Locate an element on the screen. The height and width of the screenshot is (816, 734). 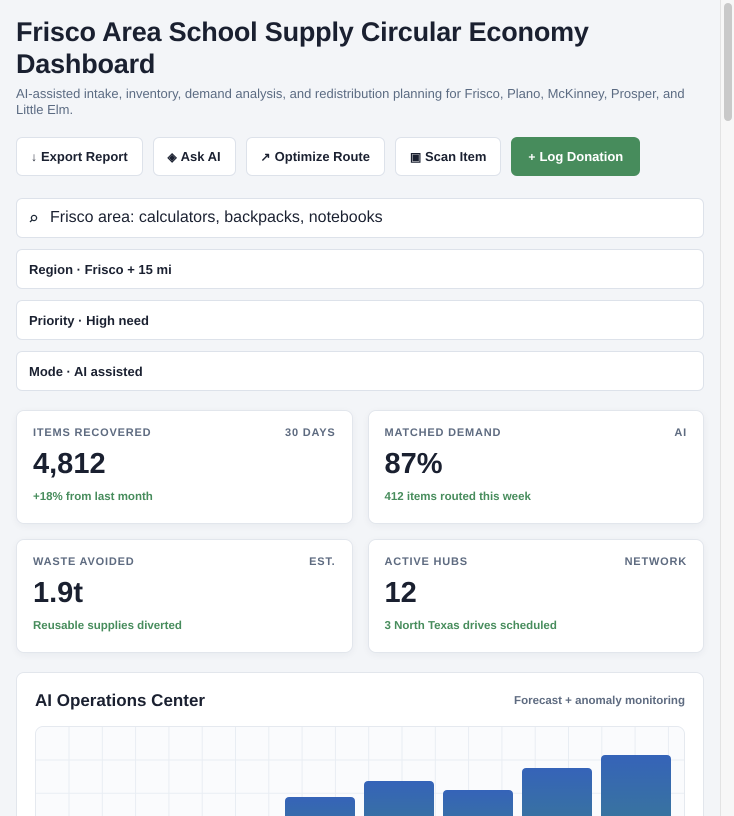
stat-tag: AI is located at coordinates (680, 433).